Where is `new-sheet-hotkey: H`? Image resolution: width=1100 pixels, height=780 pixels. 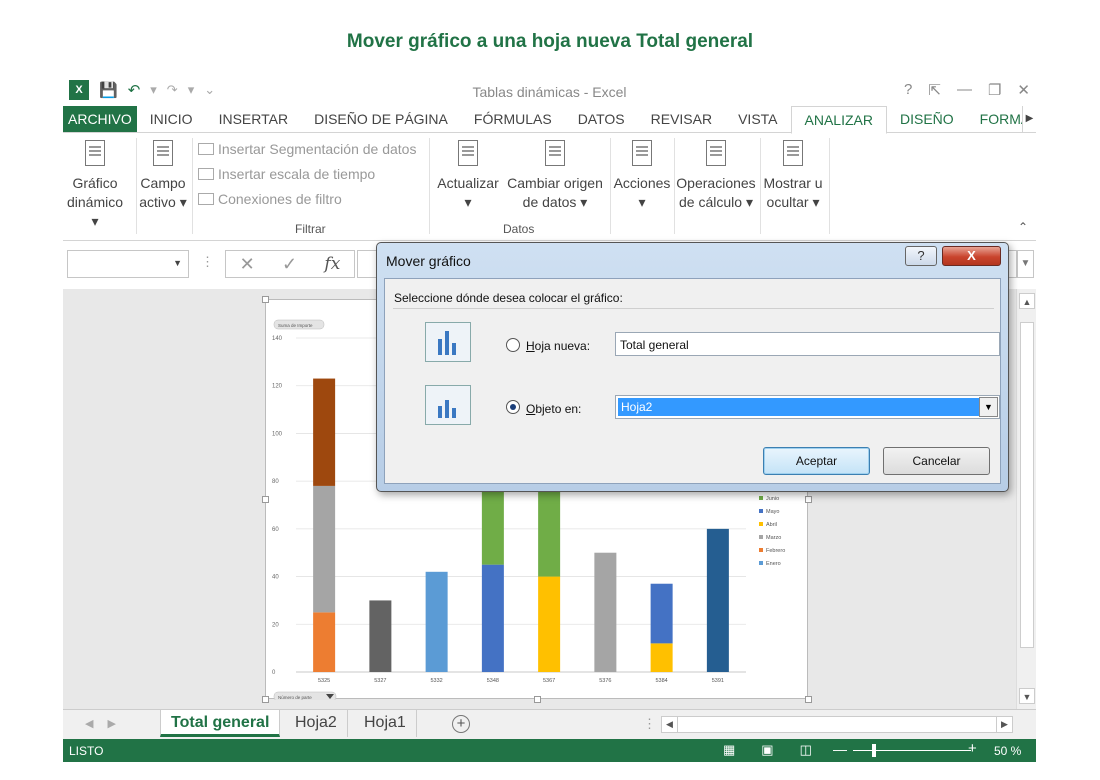
new-sheet-hotkey: H is located at coordinates (530, 346).